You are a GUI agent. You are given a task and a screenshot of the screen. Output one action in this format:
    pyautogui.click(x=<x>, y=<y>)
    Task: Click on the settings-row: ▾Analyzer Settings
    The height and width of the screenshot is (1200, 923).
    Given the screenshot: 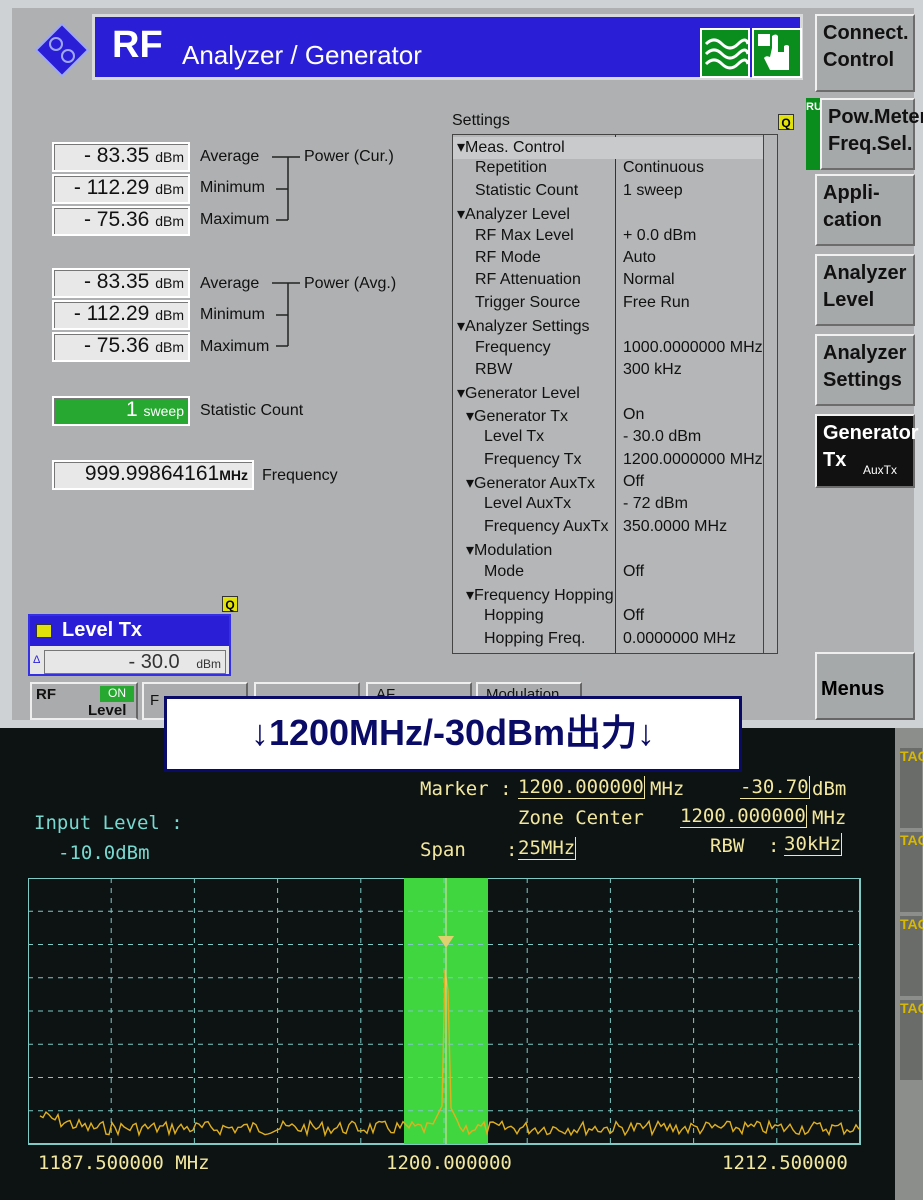 What is the action you would take?
    pyautogui.click(x=608, y=327)
    